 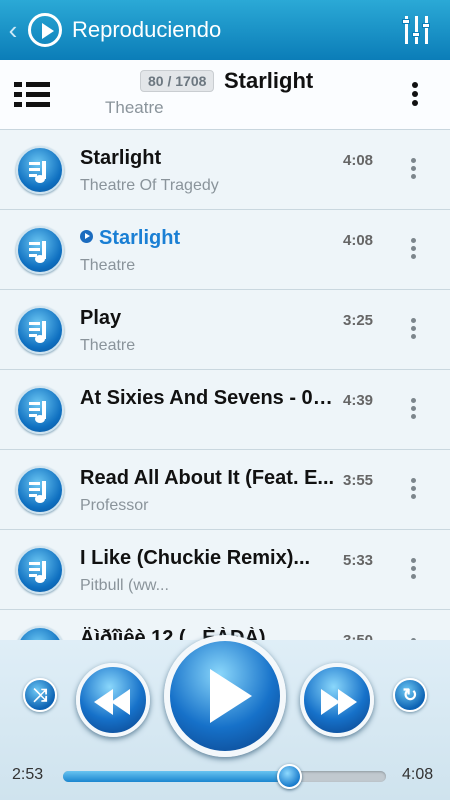 What do you see at coordinates (149, 185) in the screenshot?
I see `song-artist: Theatre Of Tragedy` at bounding box center [149, 185].